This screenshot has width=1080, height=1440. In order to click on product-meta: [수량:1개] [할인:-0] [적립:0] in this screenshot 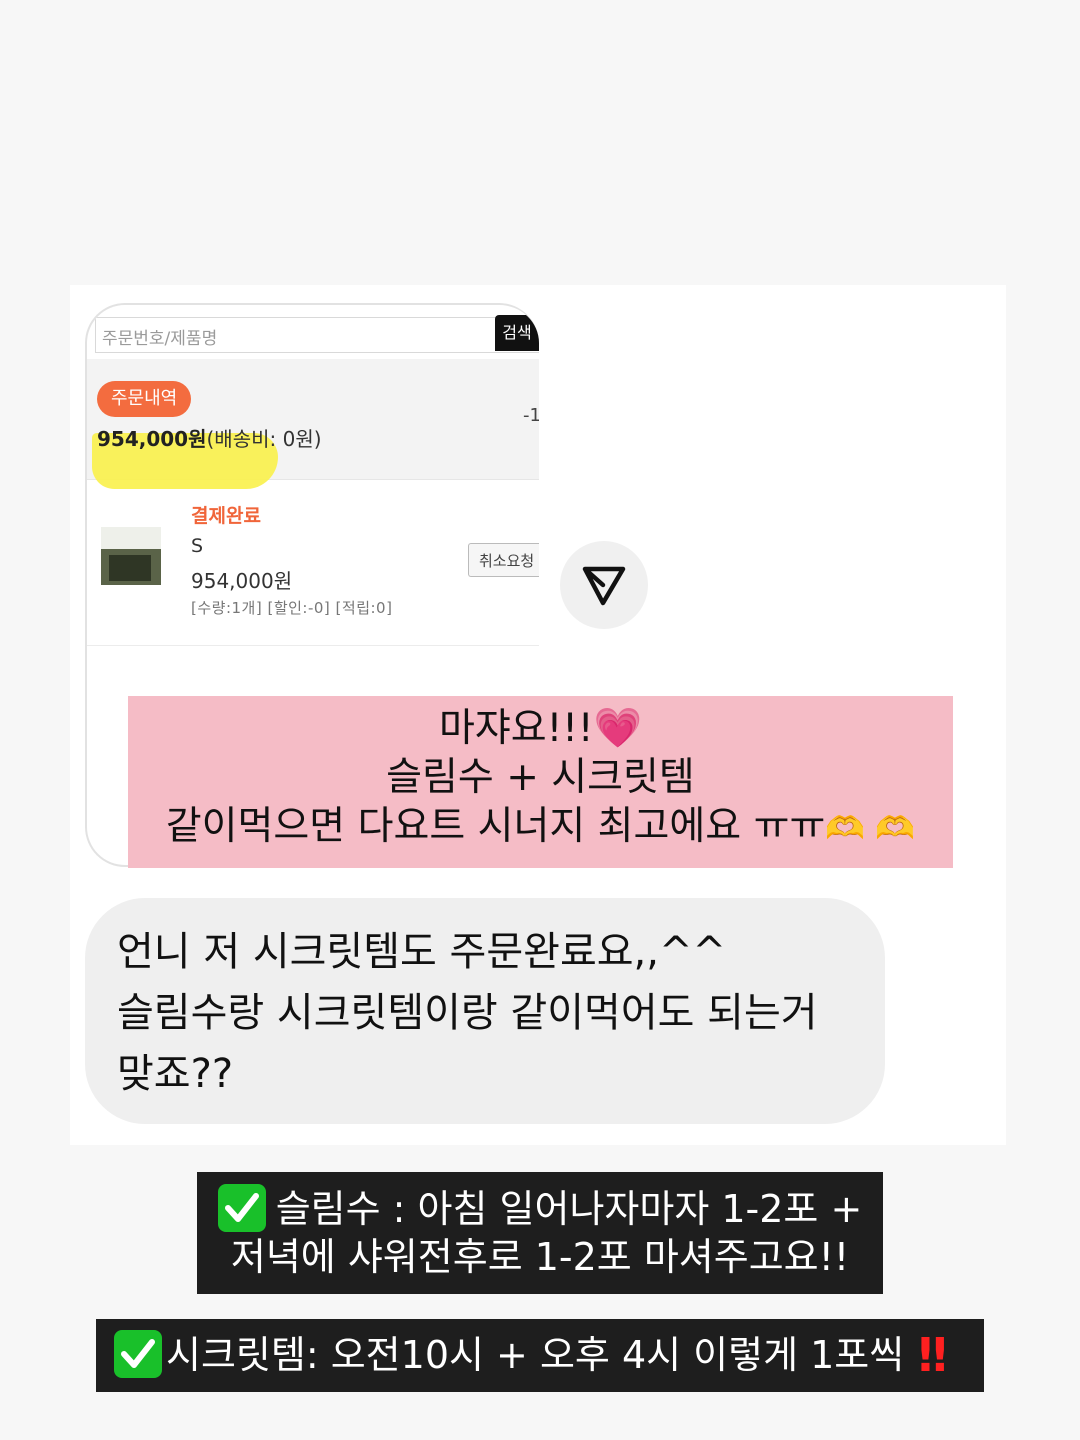, I will do `click(292, 608)`.